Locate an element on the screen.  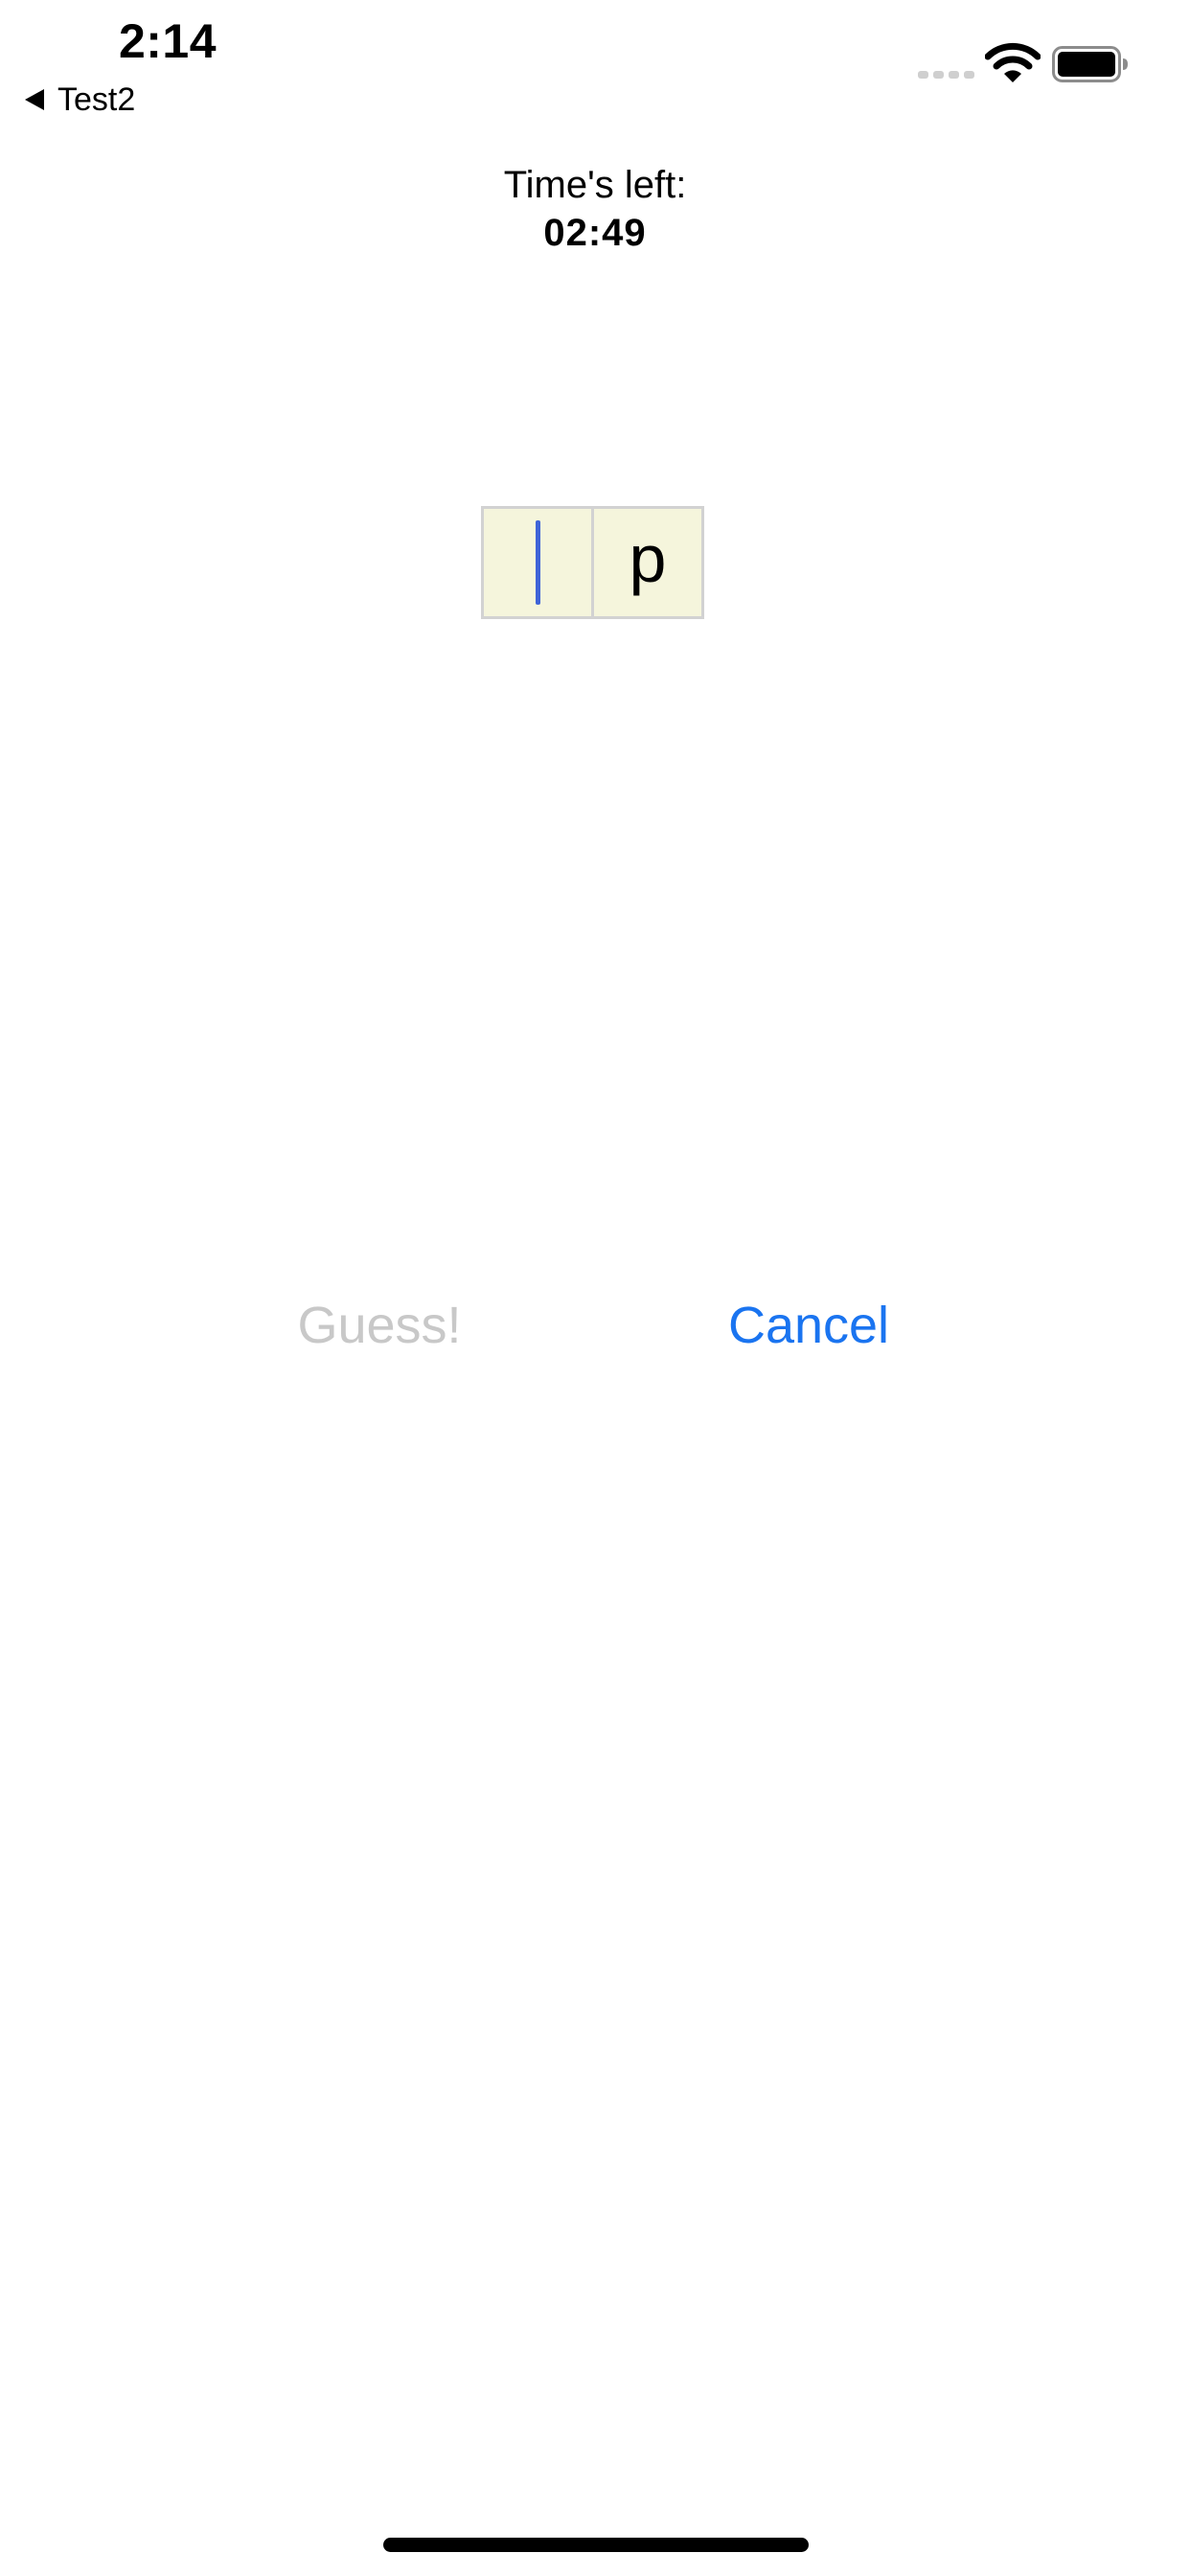
home-indicator is located at coordinates (596, 2545).